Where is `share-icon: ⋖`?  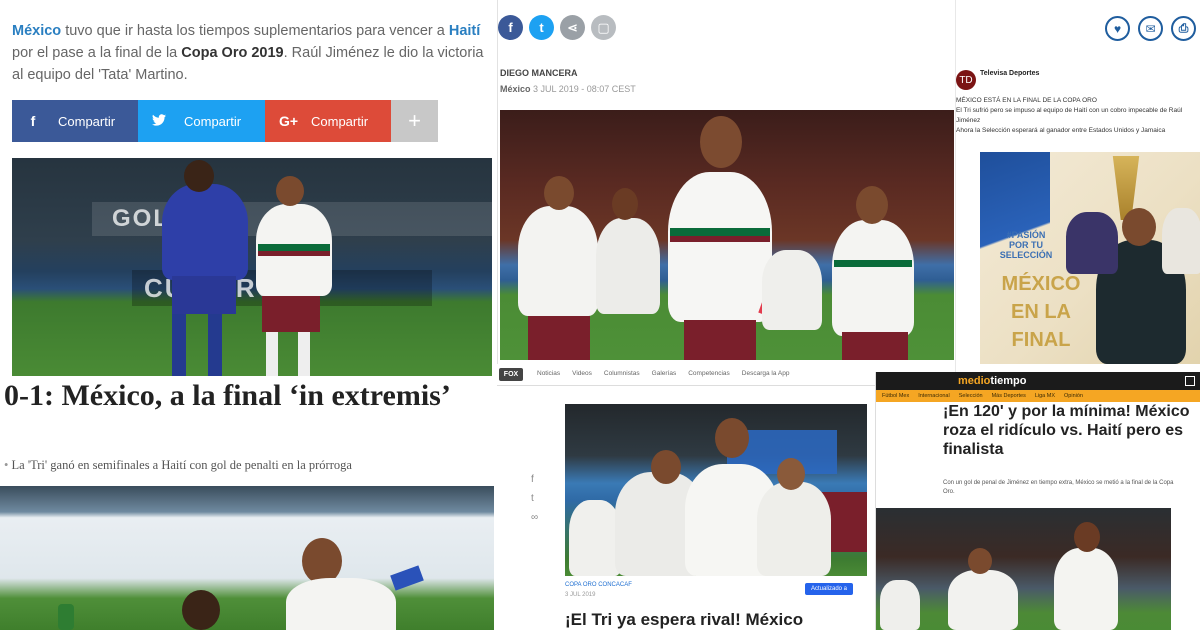
share-icon: ⋖ is located at coordinates (572, 27).